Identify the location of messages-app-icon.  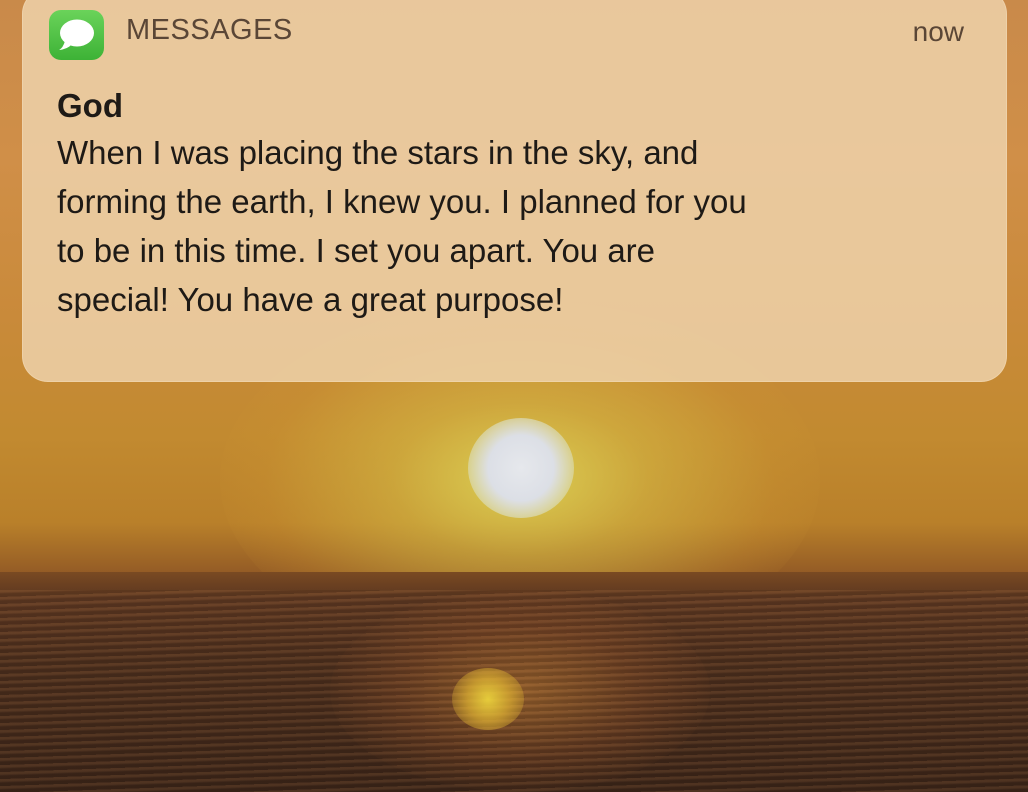
(76, 35).